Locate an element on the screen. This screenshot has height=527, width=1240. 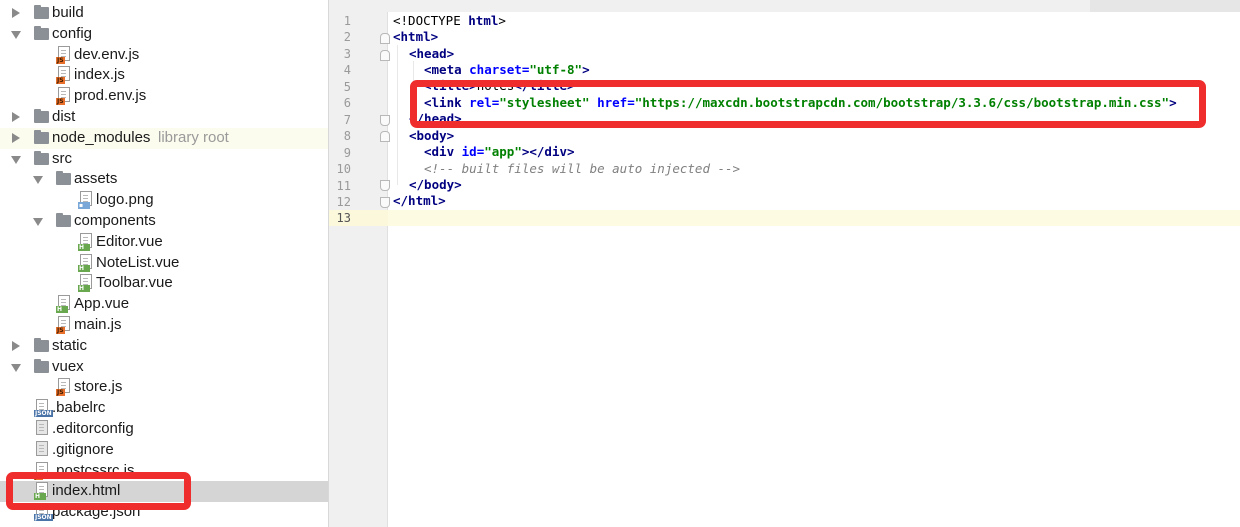
fold-html-end-icon is located at coordinates (385, 202).